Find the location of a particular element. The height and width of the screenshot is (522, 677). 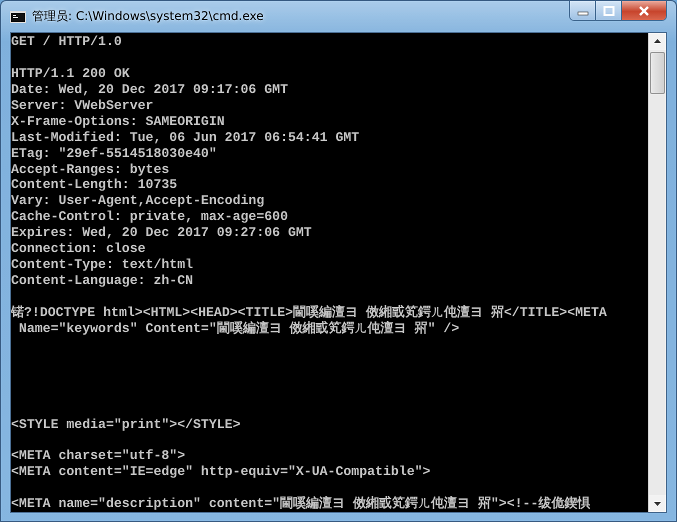

maximize-button is located at coordinates (609, 10).